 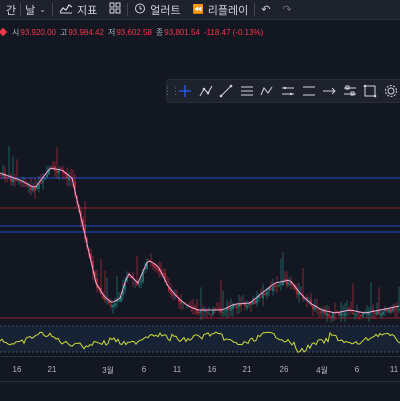 What do you see at coordinates (182, 32) in the screenshot?
I see `close-value: 93,801.54` at bounding box center [182, 32].